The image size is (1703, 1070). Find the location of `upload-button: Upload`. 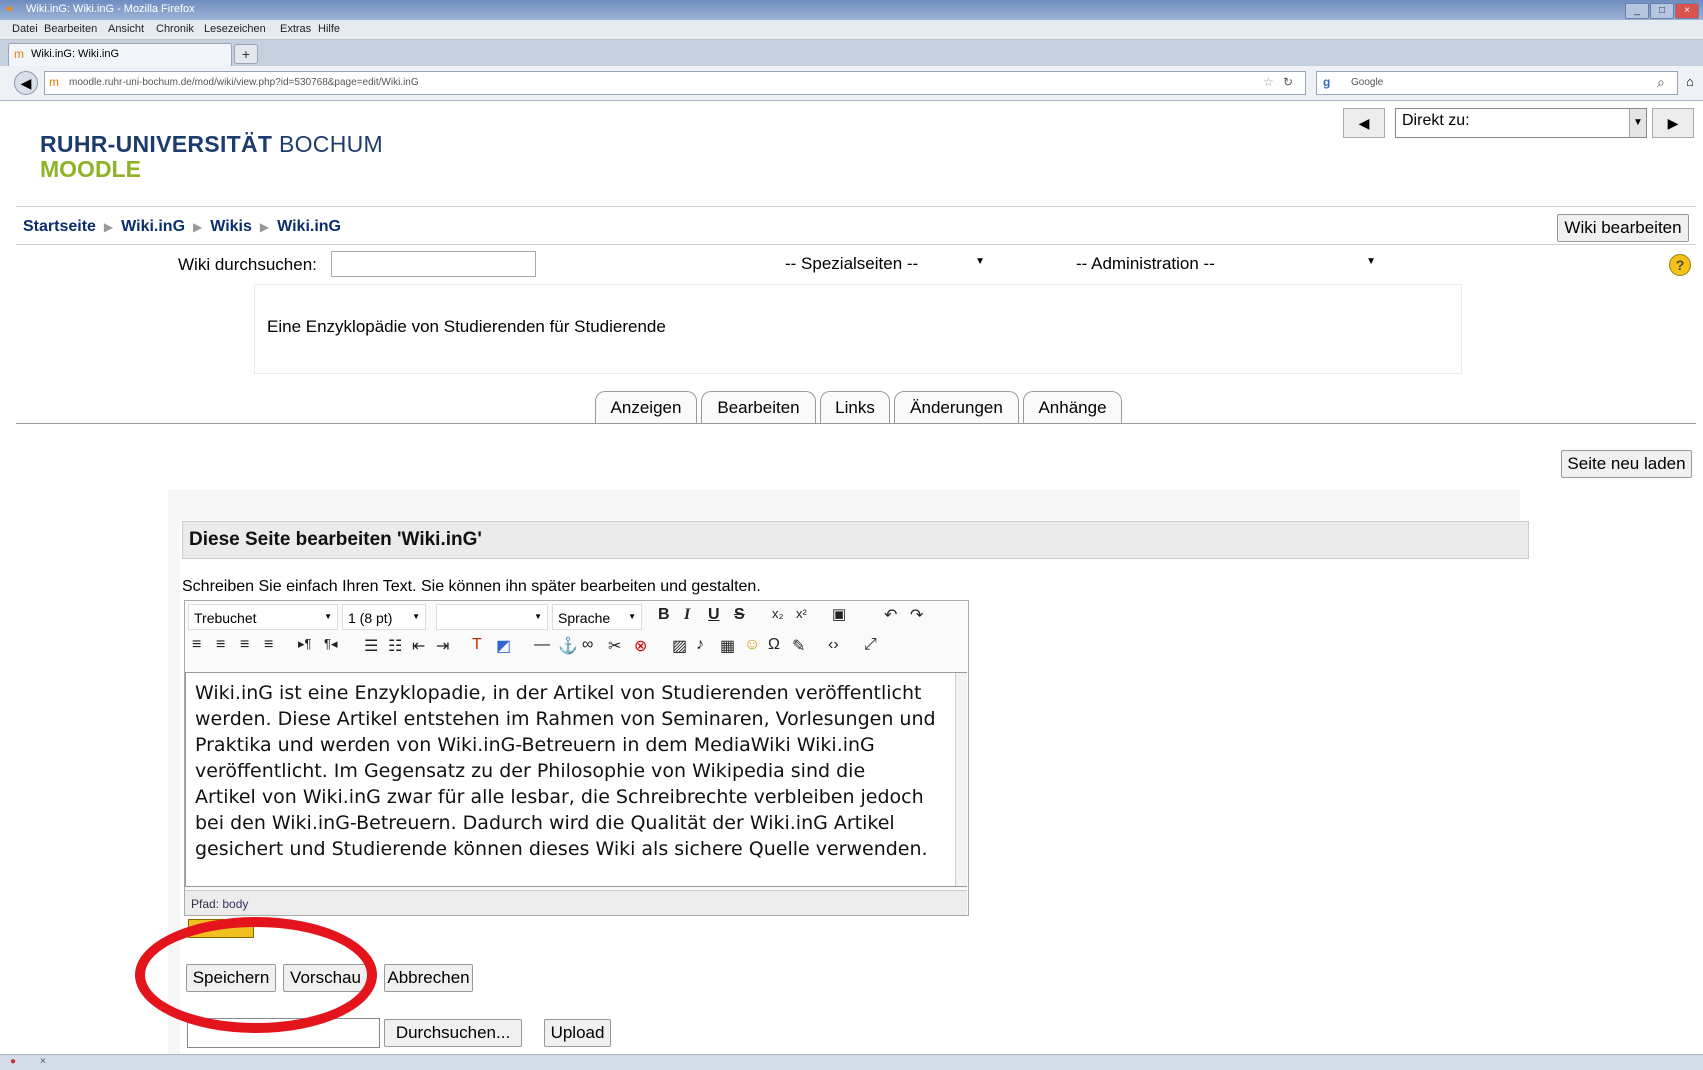

upload-button: Upload is located at coordinates (577, 1033).